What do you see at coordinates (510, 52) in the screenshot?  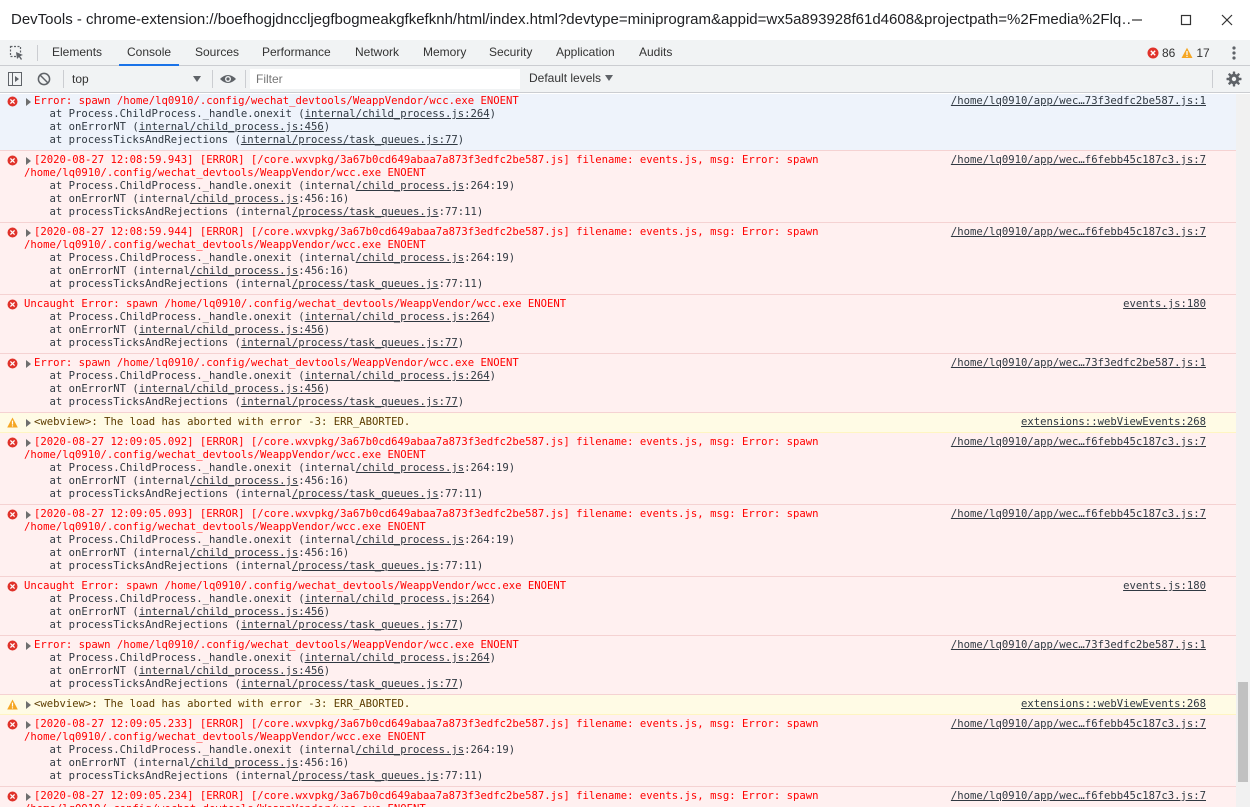 I see `tab-security: Security` at bounding box center [510, 52].